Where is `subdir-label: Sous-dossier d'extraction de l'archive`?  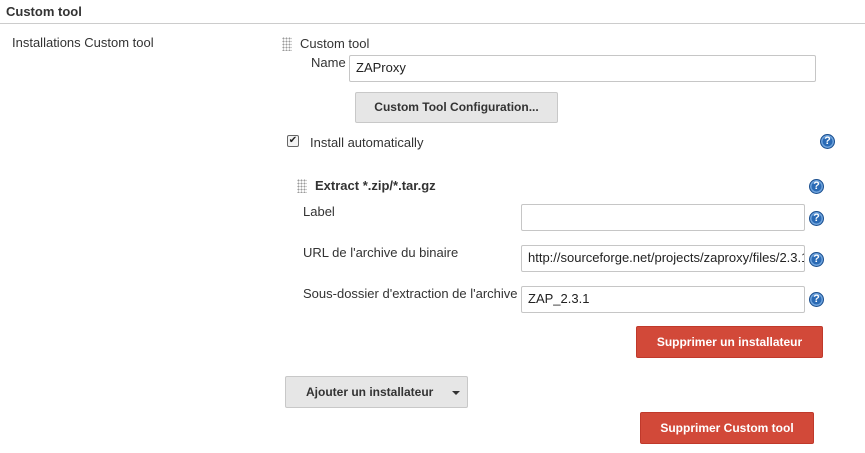
subdir-label: Sous-dossier d'extraction de l'archive is located at coordinates (410, 293).